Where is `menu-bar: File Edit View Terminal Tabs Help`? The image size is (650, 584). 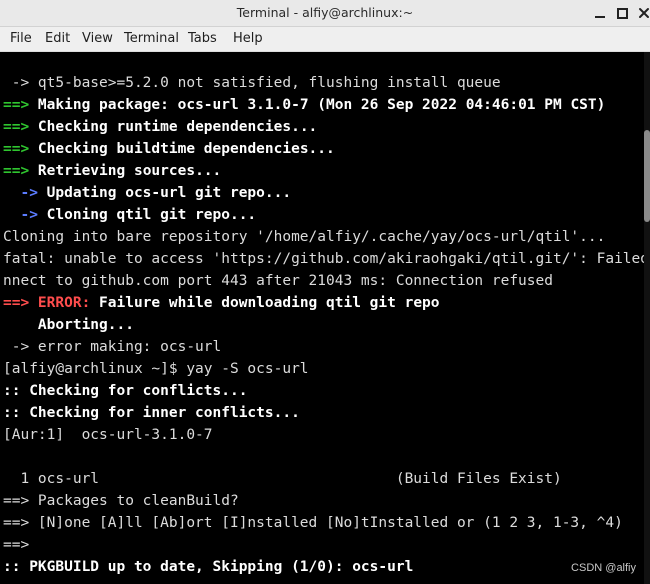 menu-bar: File Edit View Terminal Tabs Help is located at coordinates (325, 39).